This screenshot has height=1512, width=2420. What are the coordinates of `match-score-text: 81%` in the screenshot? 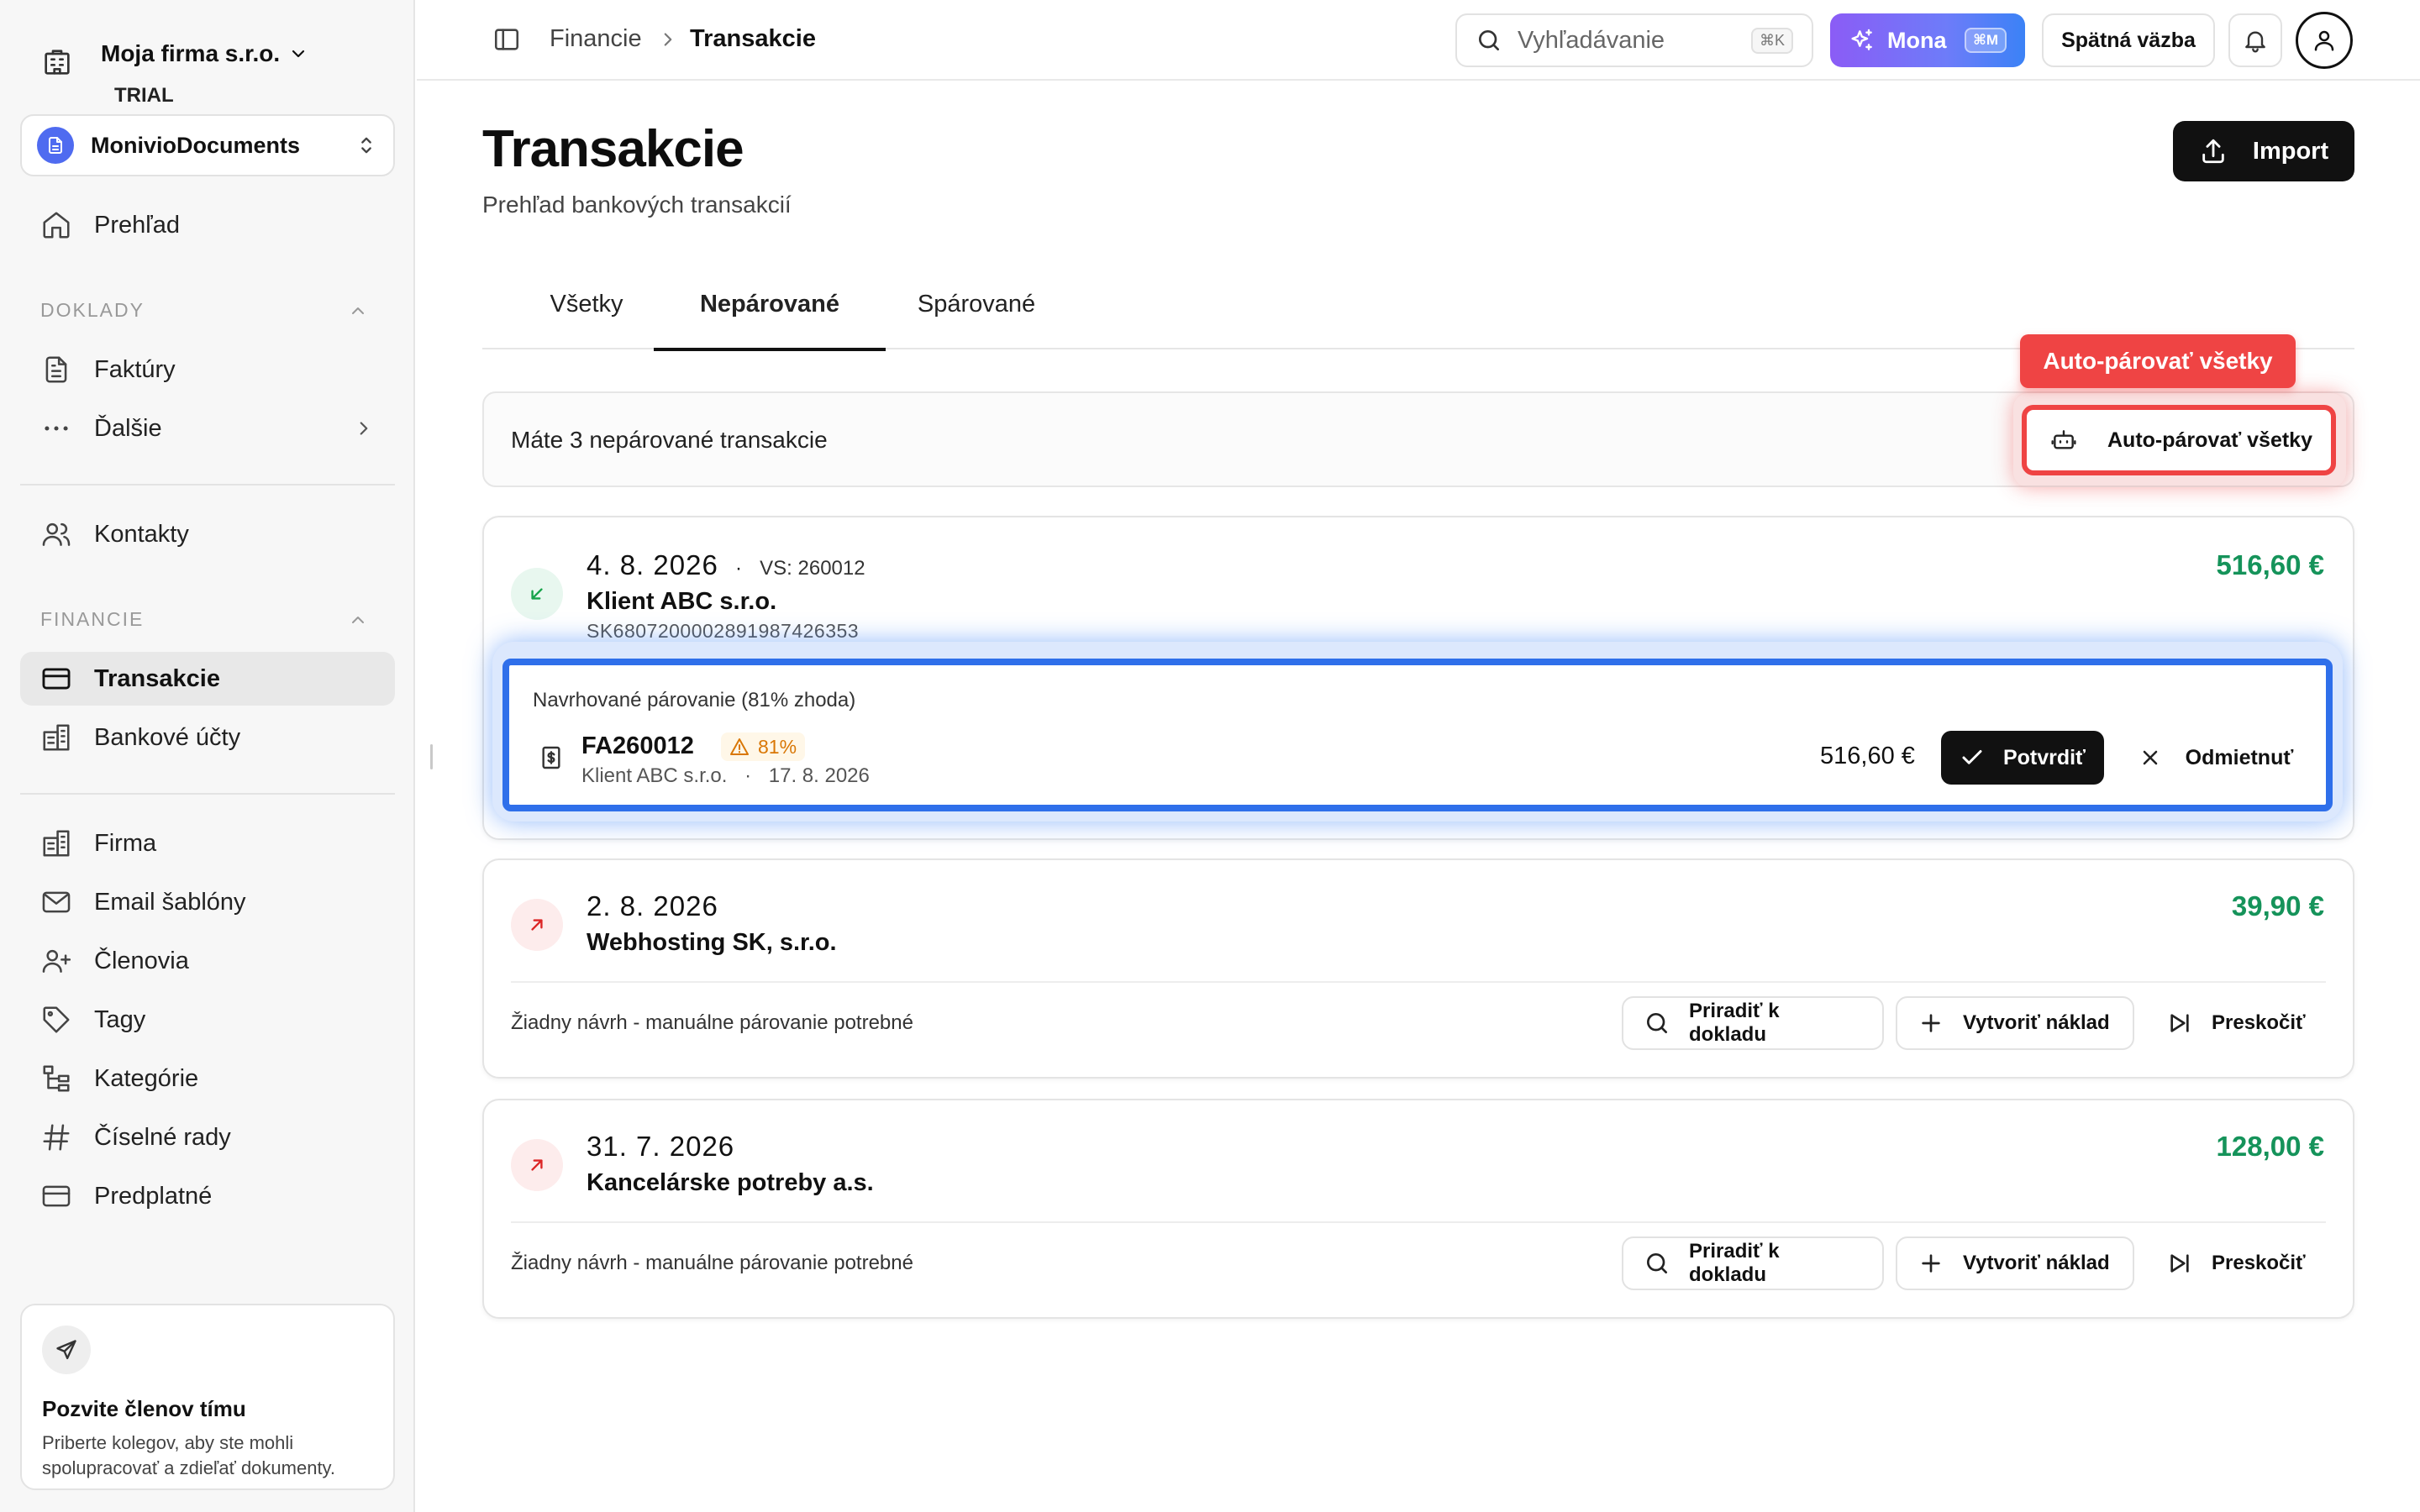 It's located at (778, 746).